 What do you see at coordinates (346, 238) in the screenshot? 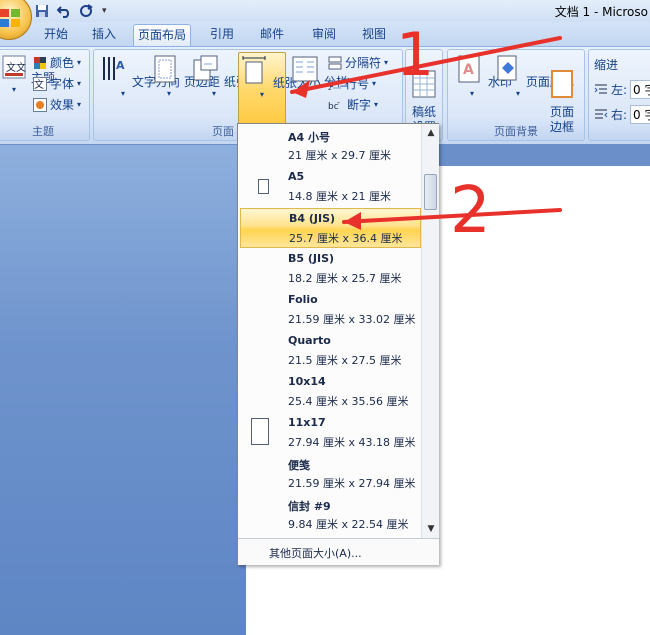
I see `paper-size-dimensions: 25.7 厘米 x 36.4 厘米` at bounding box center [346, 238].